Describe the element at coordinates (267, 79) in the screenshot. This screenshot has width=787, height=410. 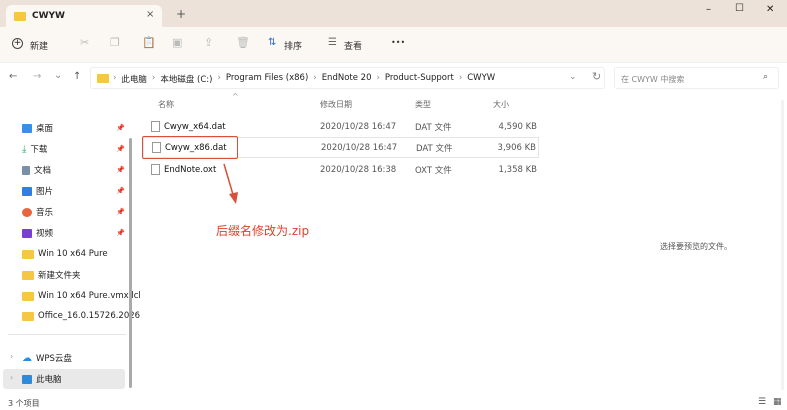
I see `breadcrumb-program-files: Program Files (x86)` at that location.